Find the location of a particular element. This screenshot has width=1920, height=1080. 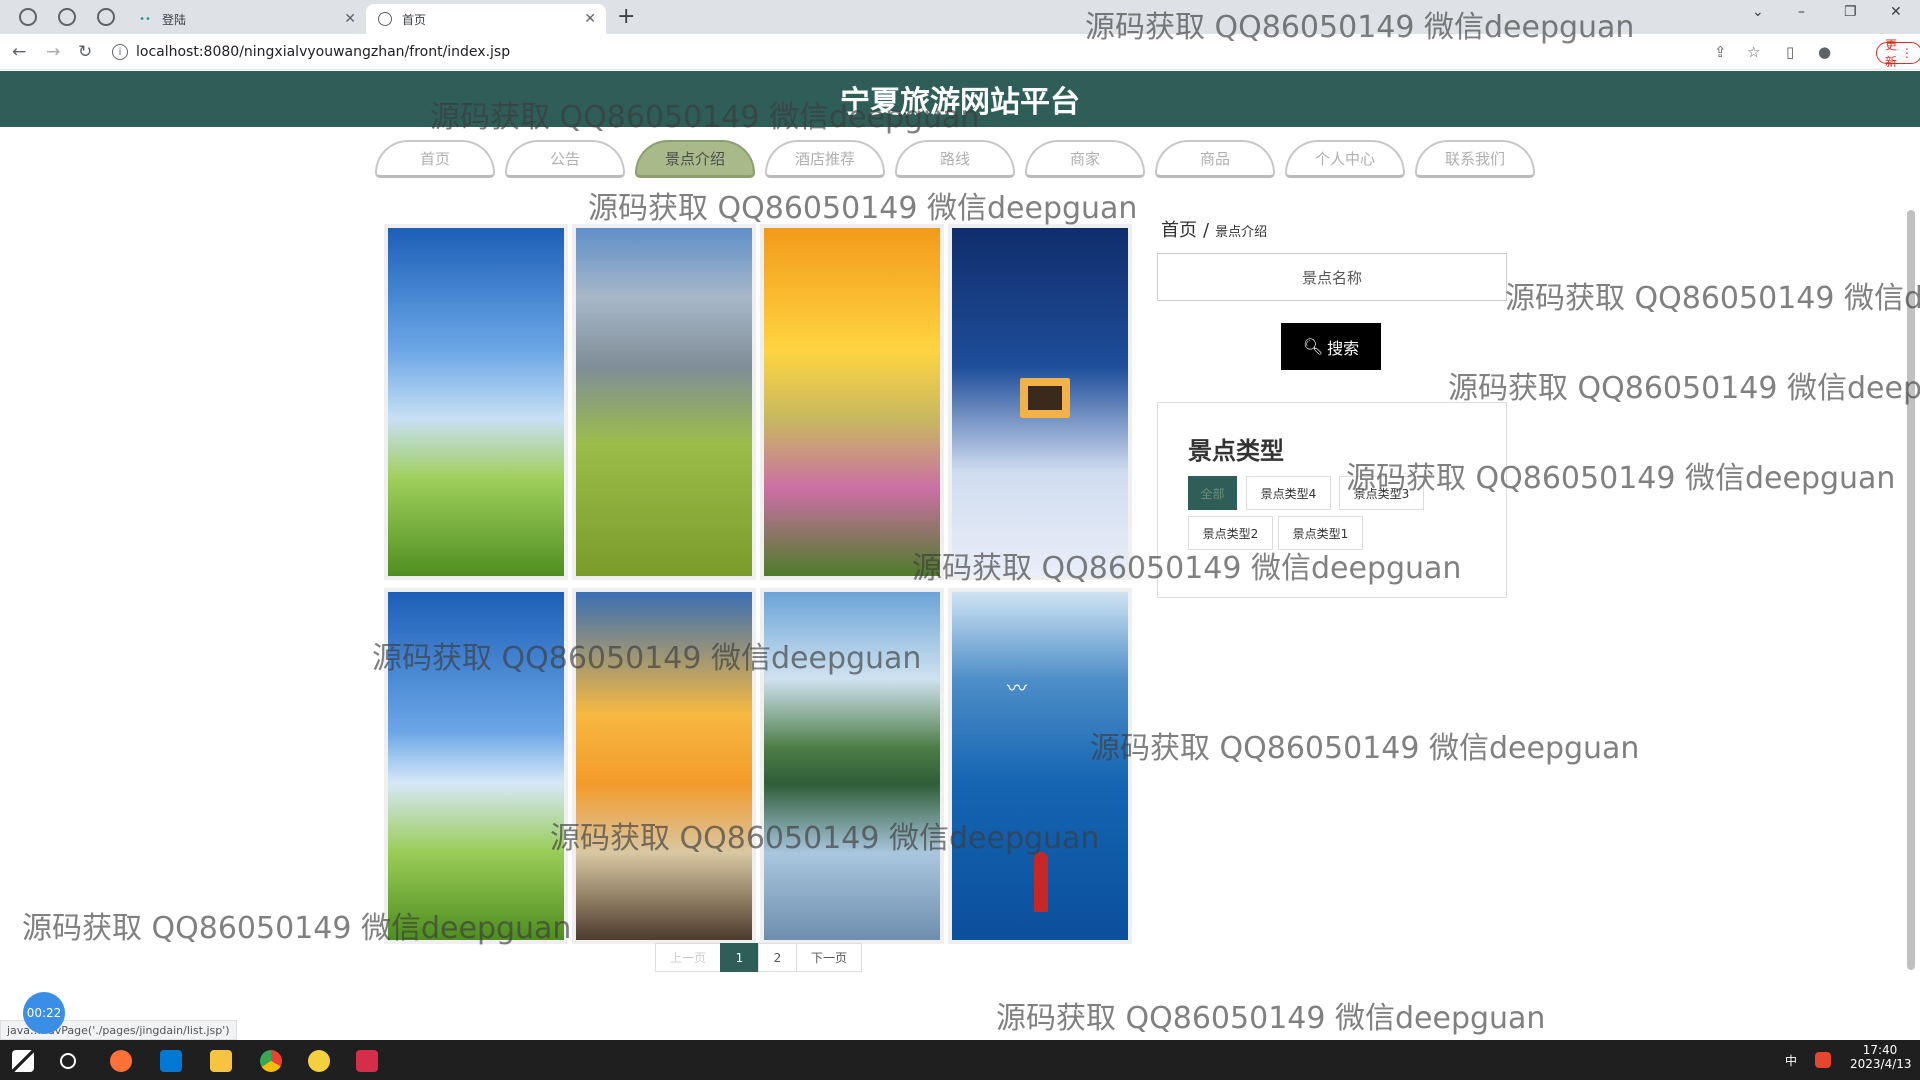

page-button: 1 is located at coordinates (739, 957).